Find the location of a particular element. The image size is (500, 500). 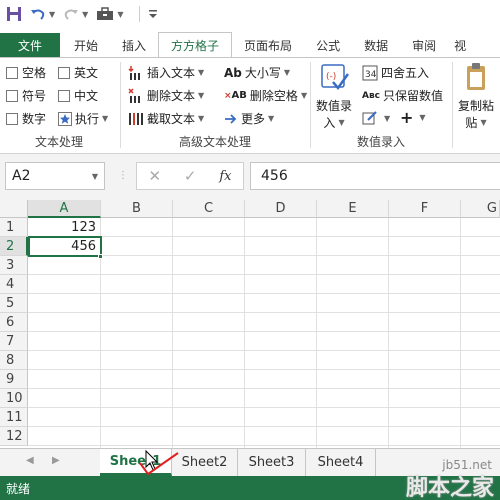

round-button: 34 四舍五入 is located at coordinates (395, 72).